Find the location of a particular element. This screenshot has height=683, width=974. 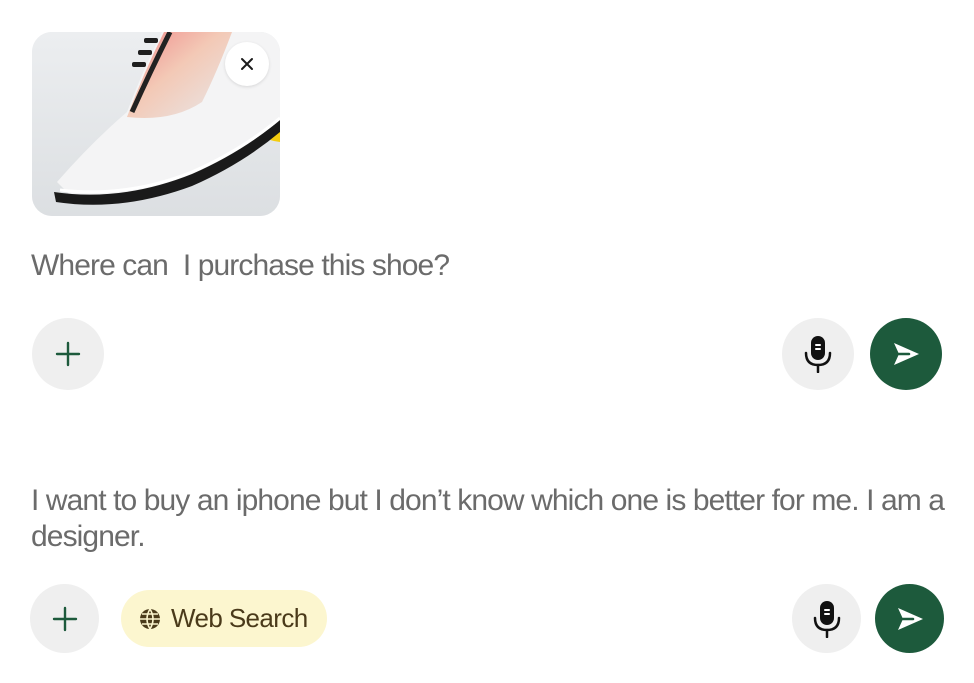

web-search-chip-label: Web Search is located at coordinates (239, 618).